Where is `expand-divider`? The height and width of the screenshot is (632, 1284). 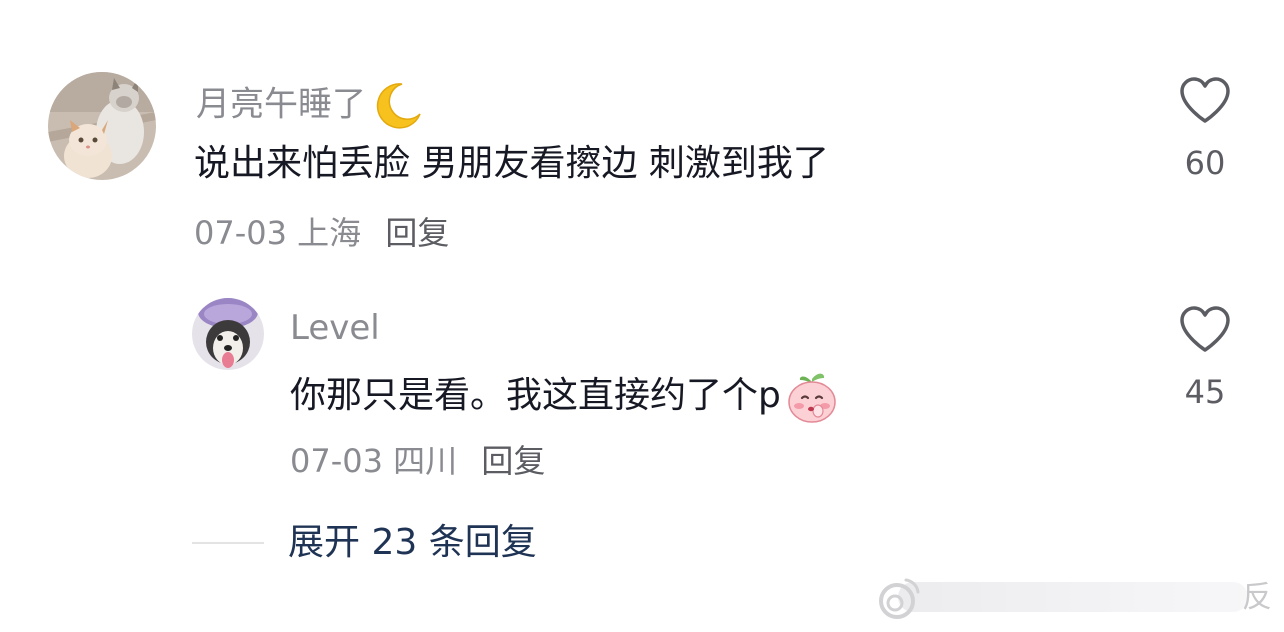 expand-divider is located at coordinates (228, 543).